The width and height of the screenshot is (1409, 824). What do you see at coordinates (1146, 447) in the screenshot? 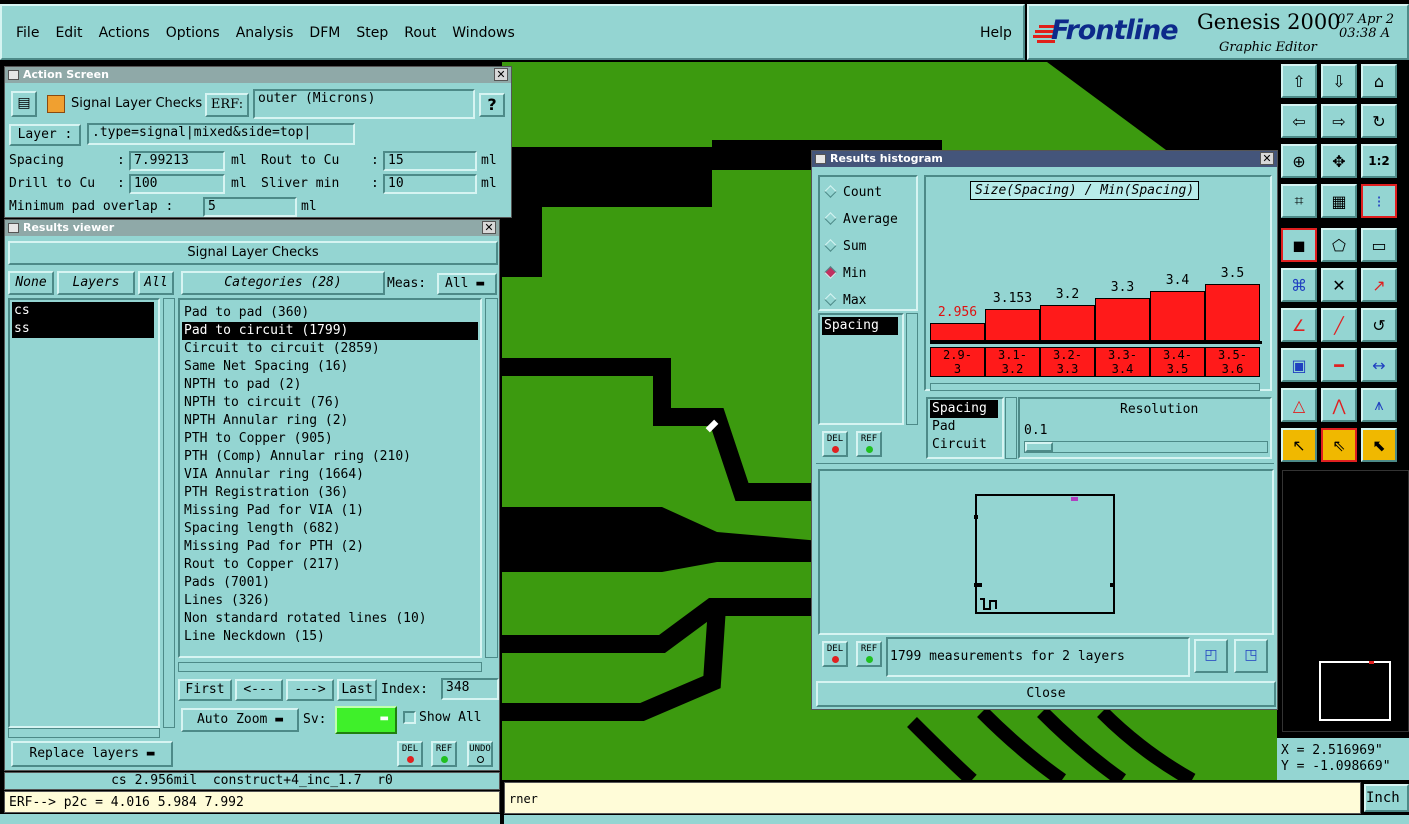
I see `resolution-slider` at bounding box center [1146, 447].